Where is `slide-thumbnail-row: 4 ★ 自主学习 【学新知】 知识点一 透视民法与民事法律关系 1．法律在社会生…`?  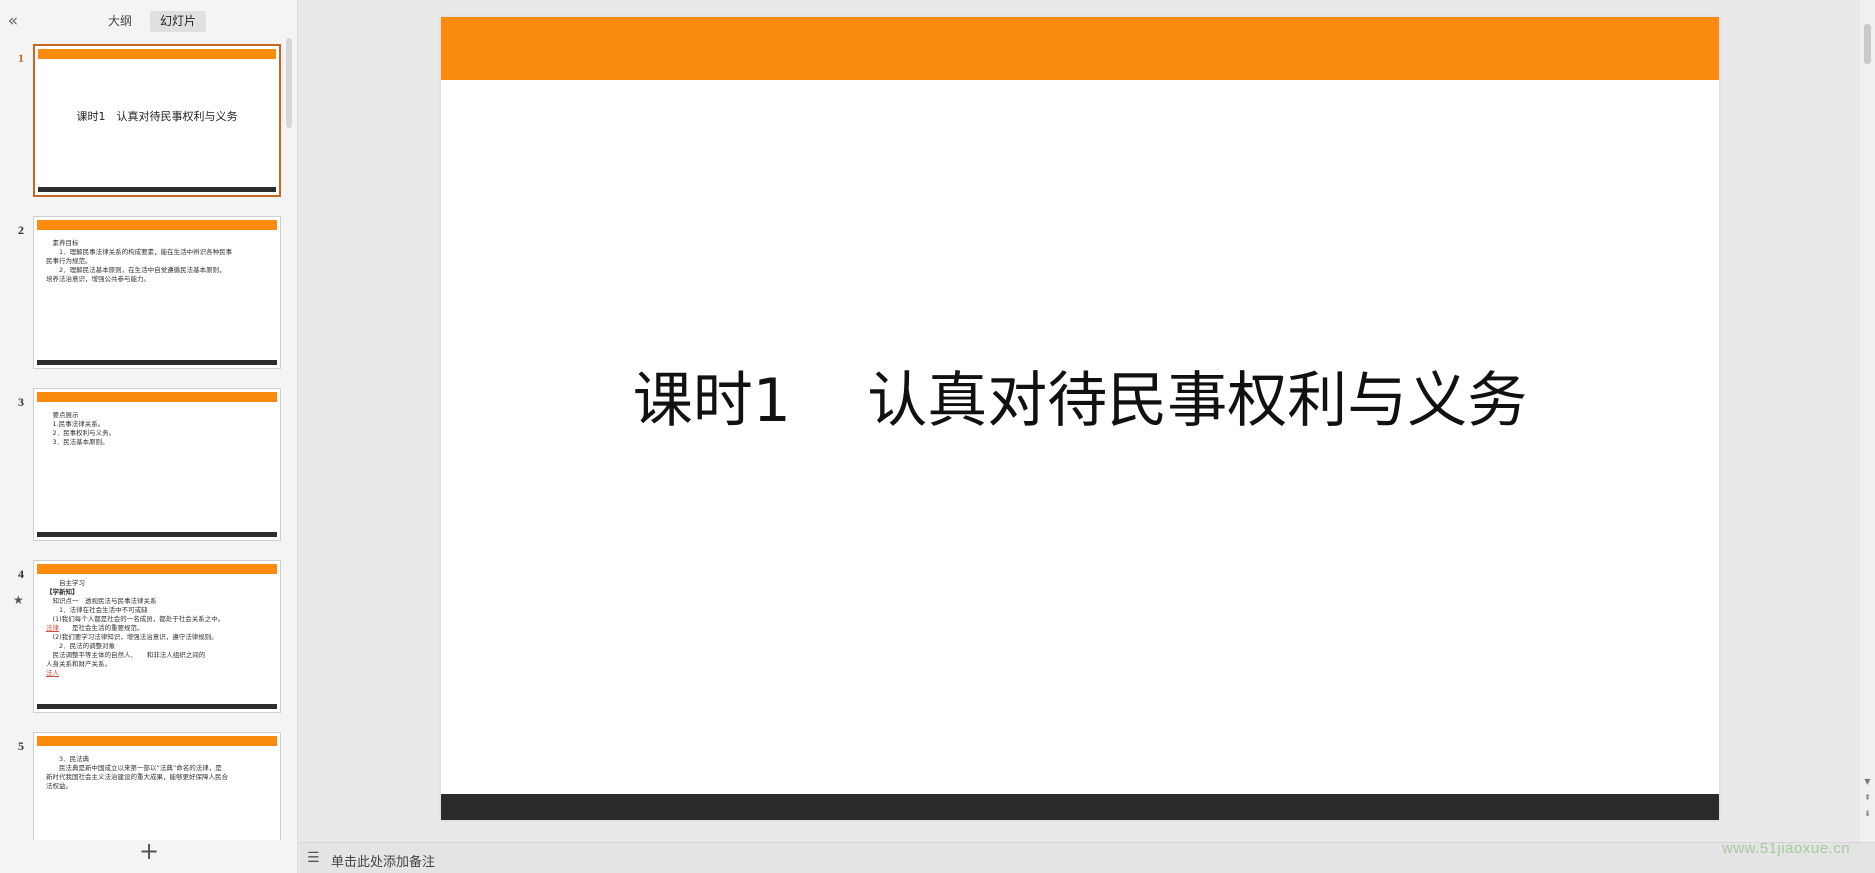 slide-thumbnail-row: 4 ★ 自主学习 【学新知】 知识点一 透视民法与民事法律关系 1．法律在社会生… is located at coordinates (144, 640).